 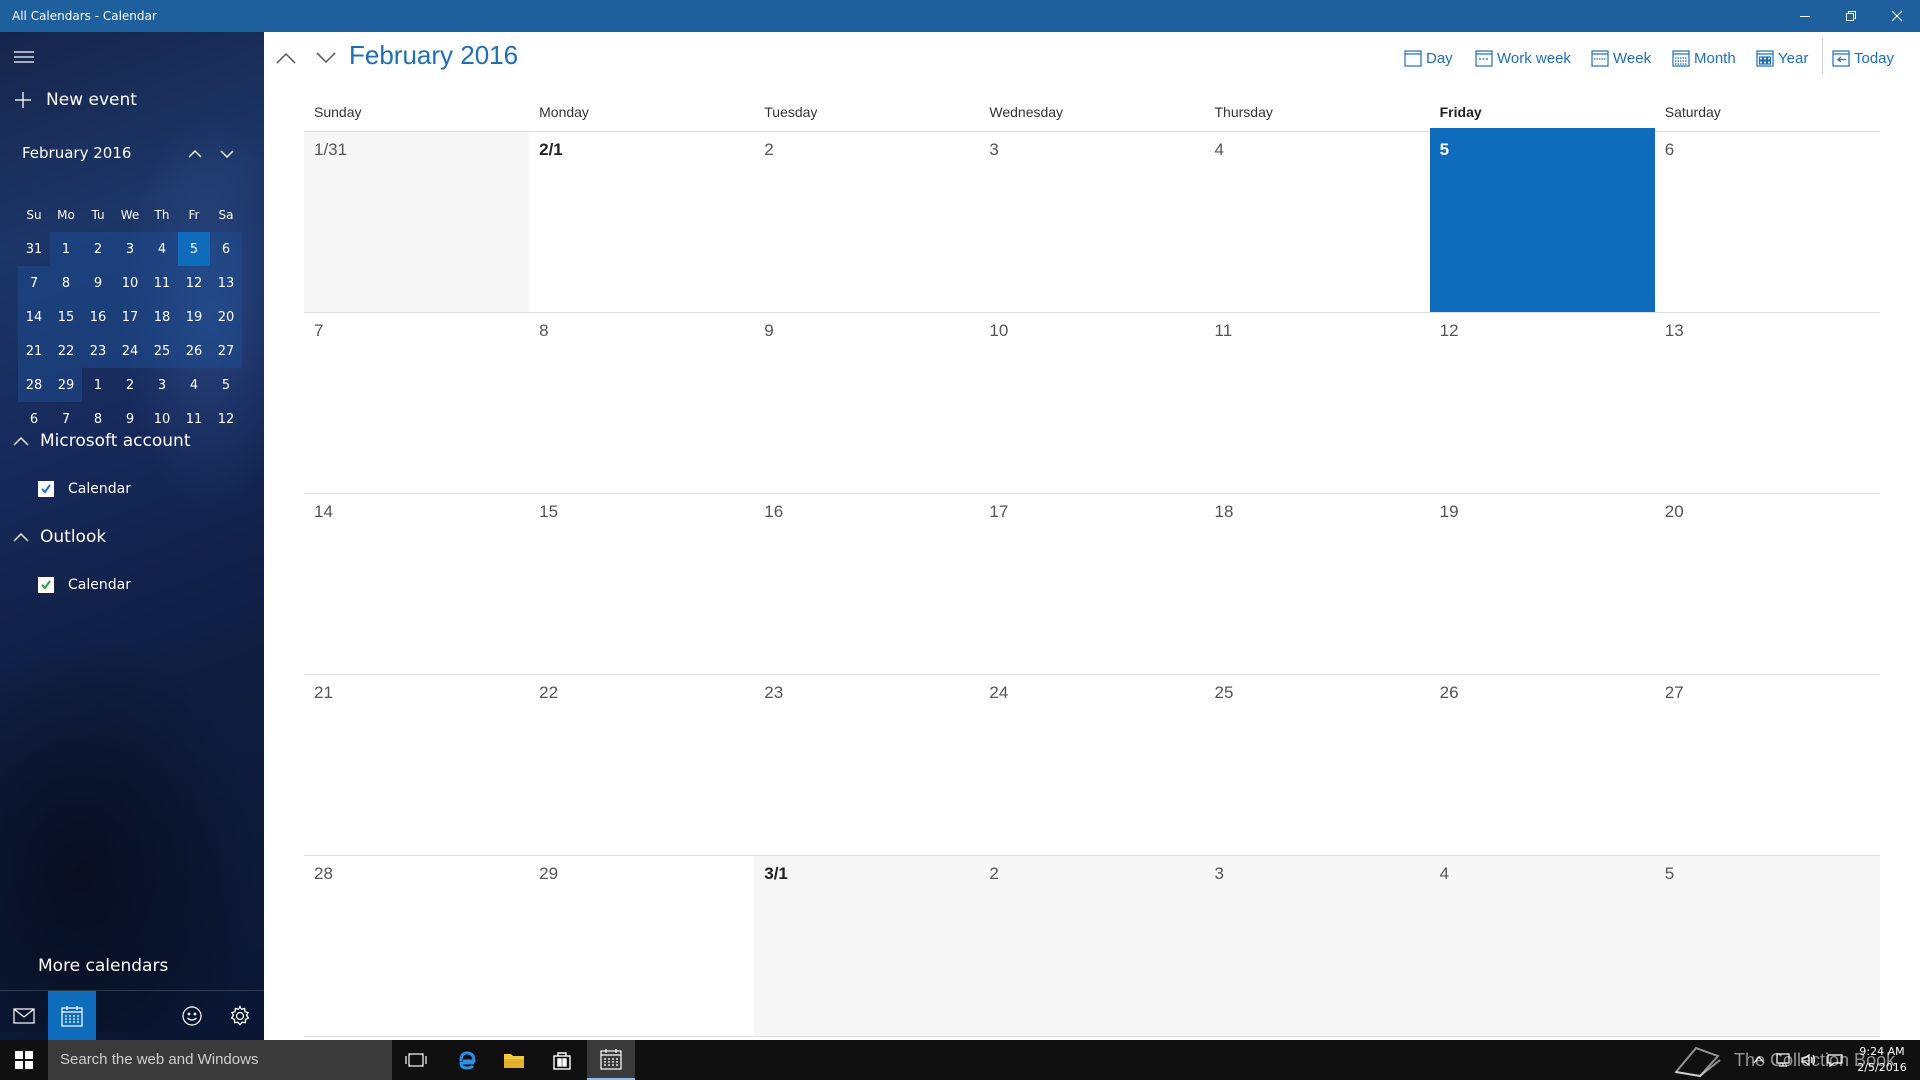 I want to click on day-cell: 7, so click(x=417, y=403).